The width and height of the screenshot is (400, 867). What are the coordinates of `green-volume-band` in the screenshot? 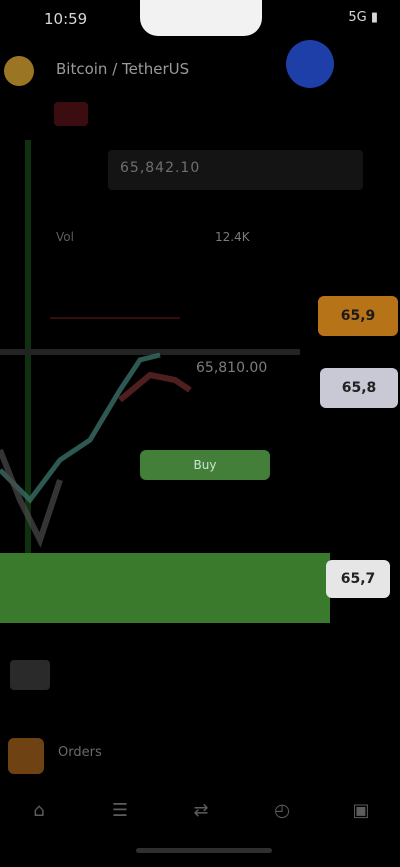 It's located at (165, 588).